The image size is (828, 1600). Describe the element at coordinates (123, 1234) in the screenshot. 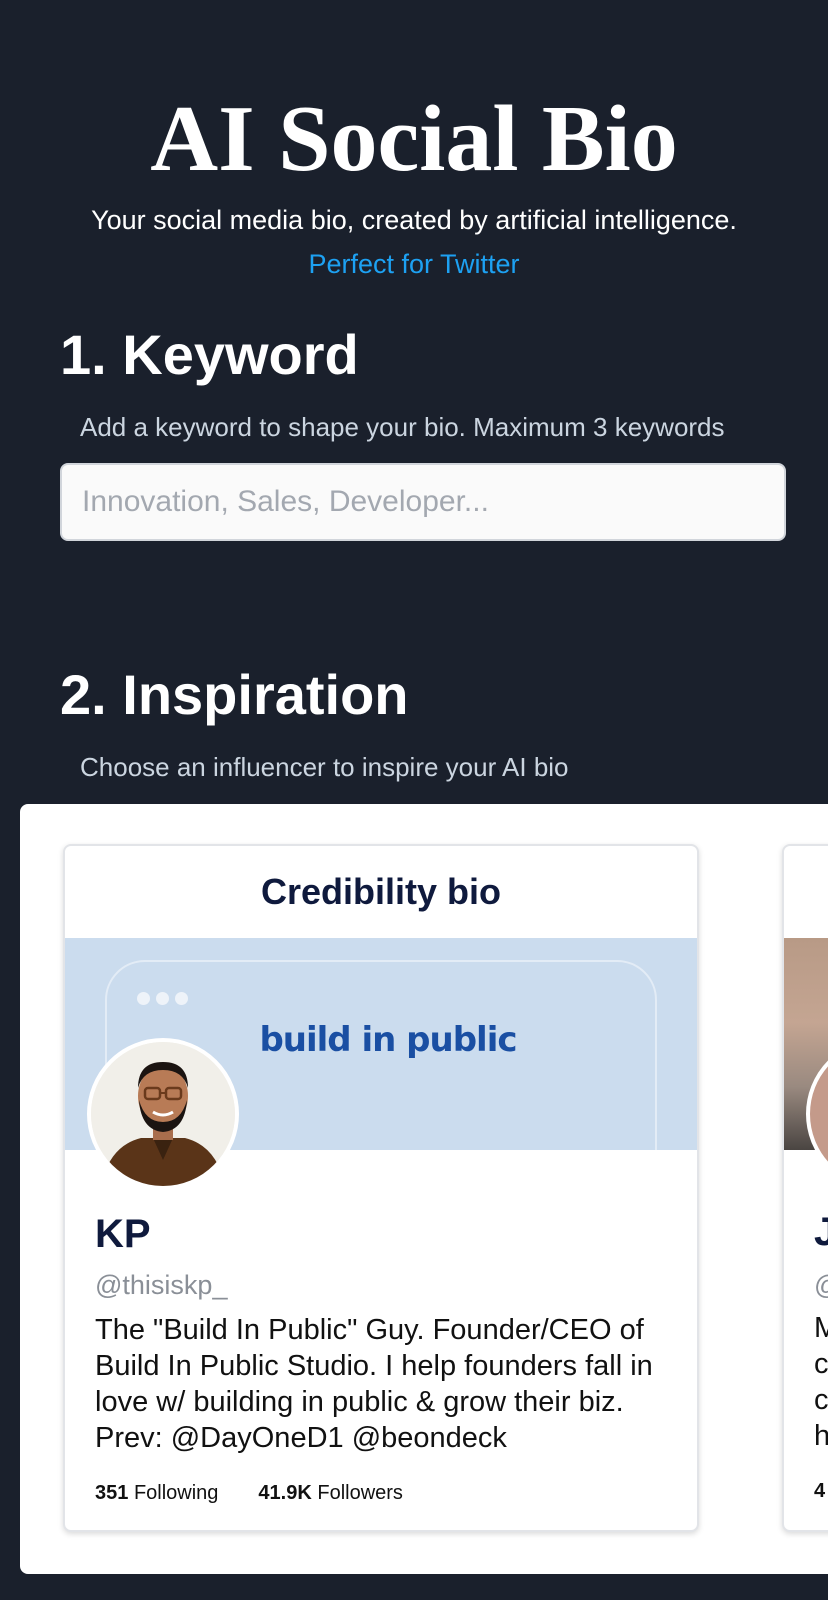

I see `profile-name: KP` at that location.